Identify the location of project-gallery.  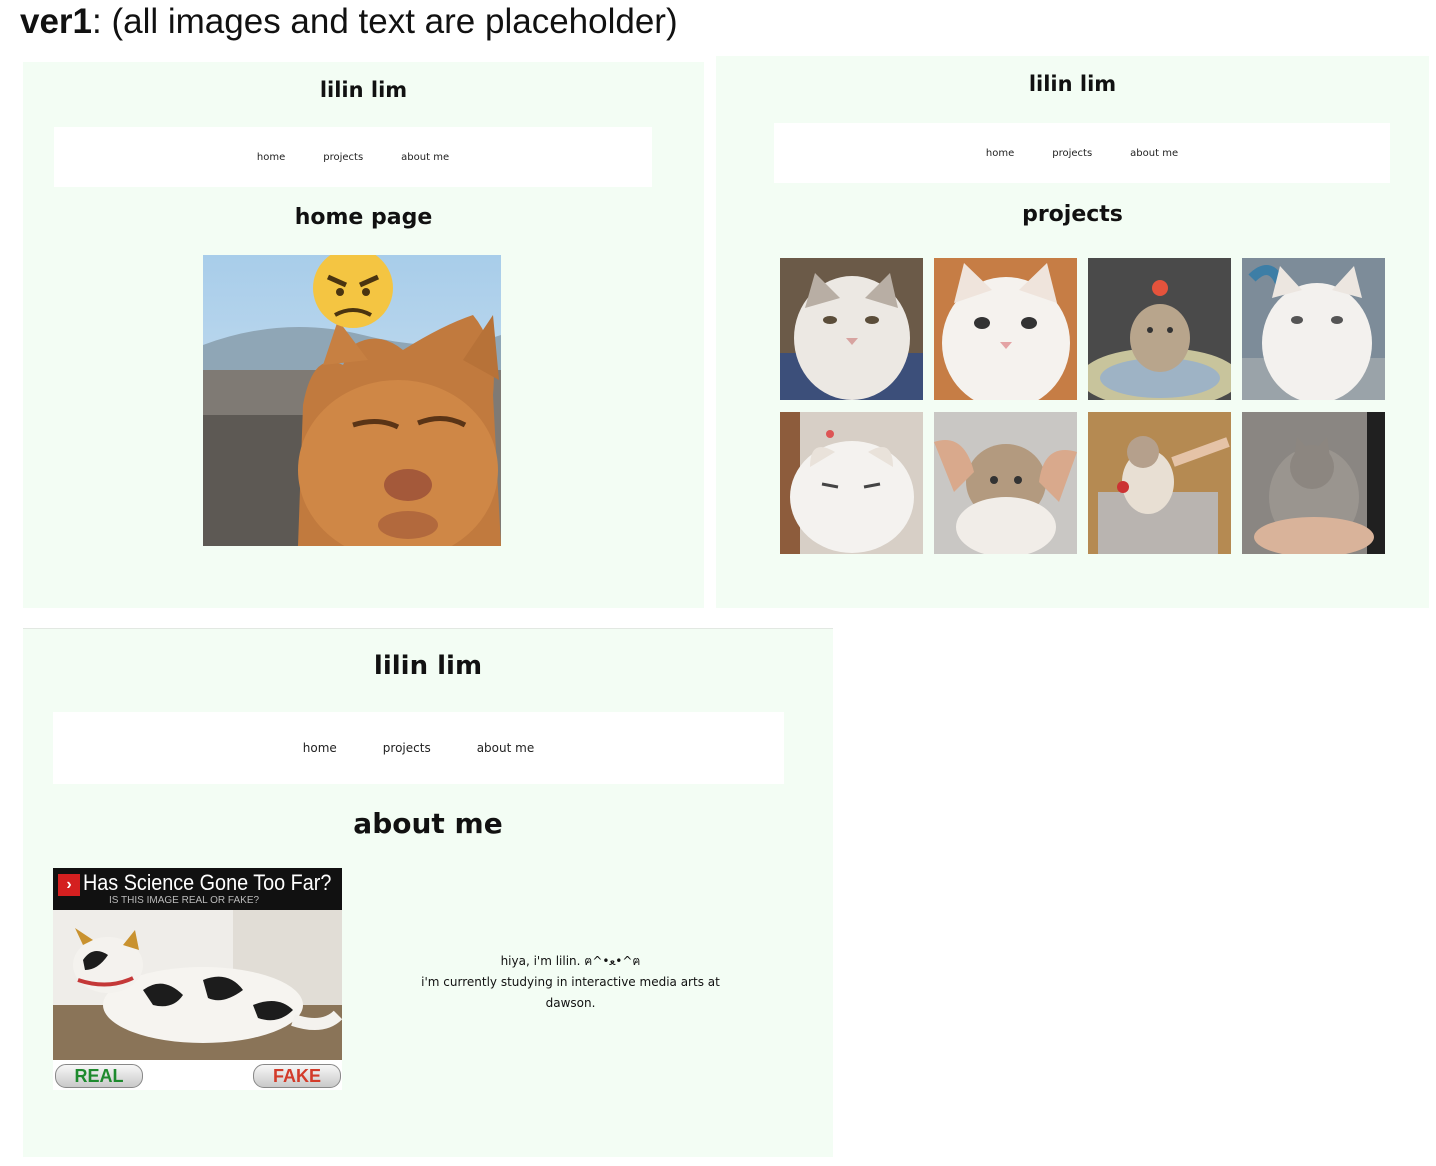
(1082, 406).